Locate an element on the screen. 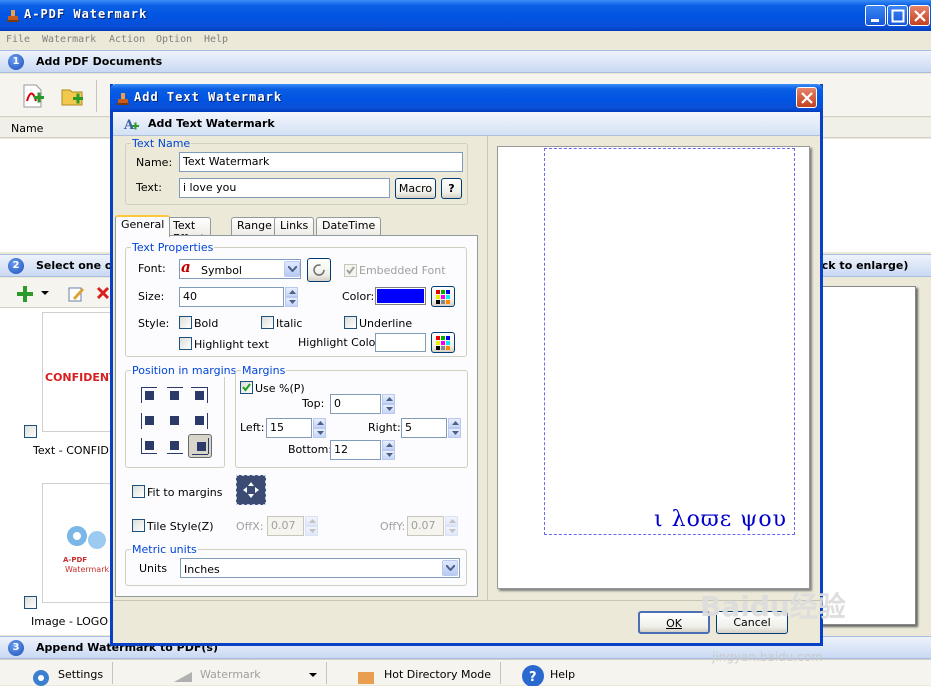 The height and width of the screenshot is (686, 931). font-refresh-button is located at coordinates (319, 270).